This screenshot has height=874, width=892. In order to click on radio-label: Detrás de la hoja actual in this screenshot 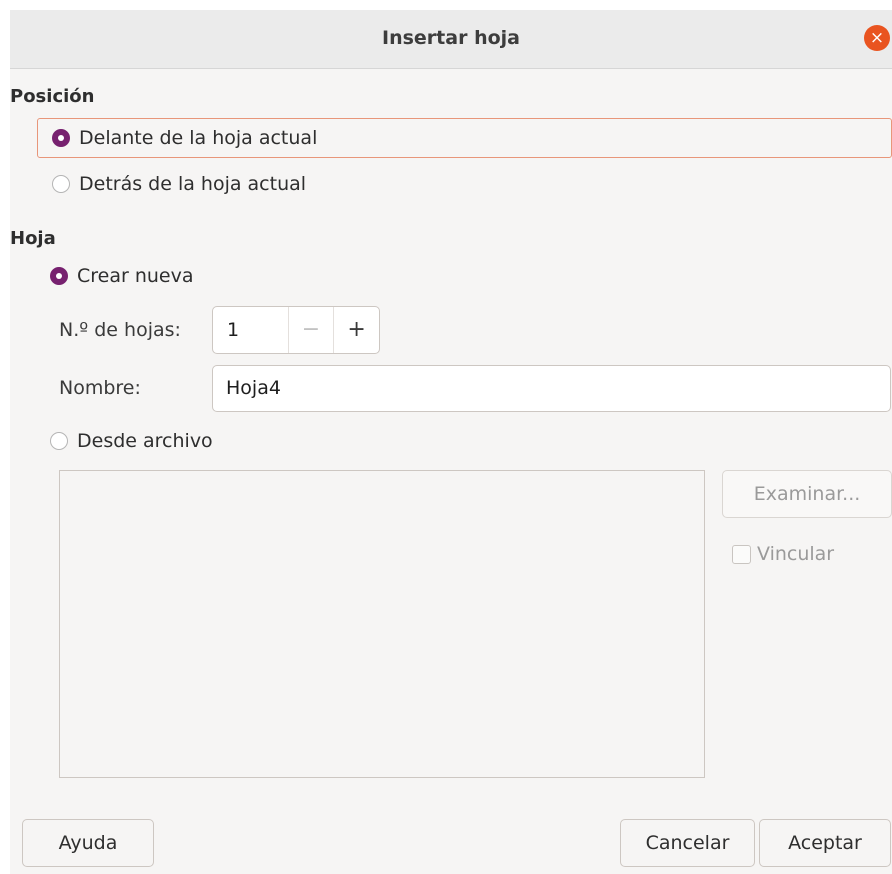, I will do `click(193, 184)`.